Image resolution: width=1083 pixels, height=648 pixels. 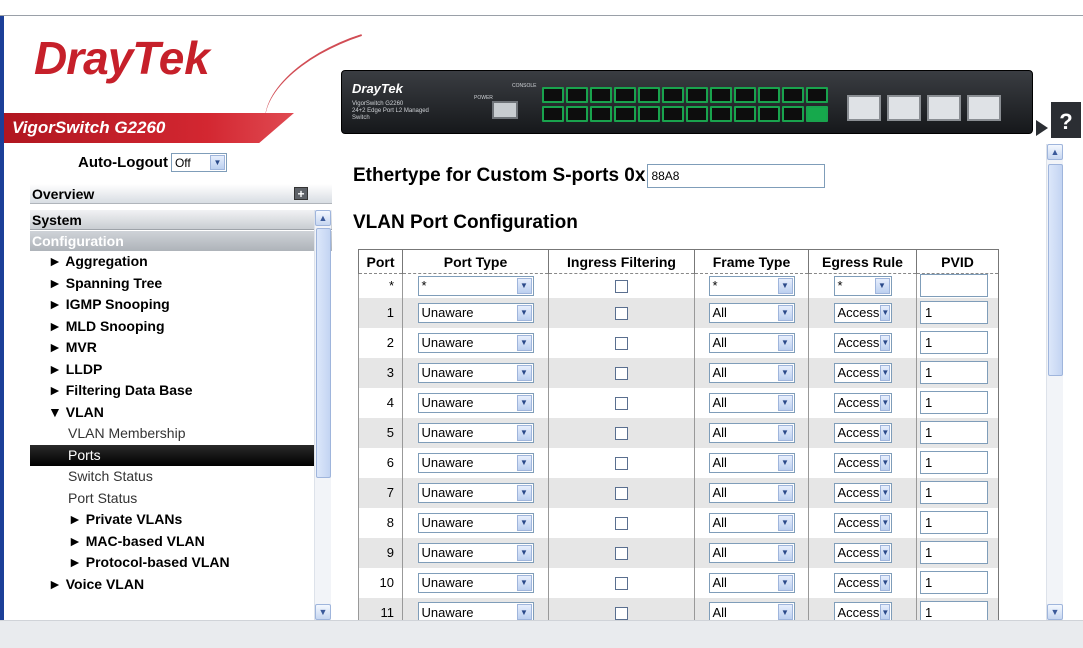 I want to click on menu-system: System, so click(x=181, y=220).